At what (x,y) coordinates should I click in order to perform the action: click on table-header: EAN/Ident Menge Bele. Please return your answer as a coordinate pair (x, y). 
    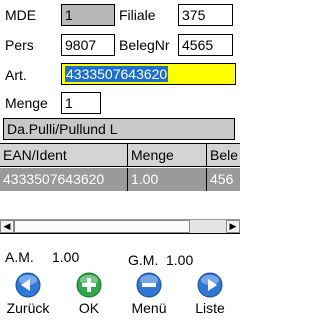
    Looking at the image, I should click on (120, 155).